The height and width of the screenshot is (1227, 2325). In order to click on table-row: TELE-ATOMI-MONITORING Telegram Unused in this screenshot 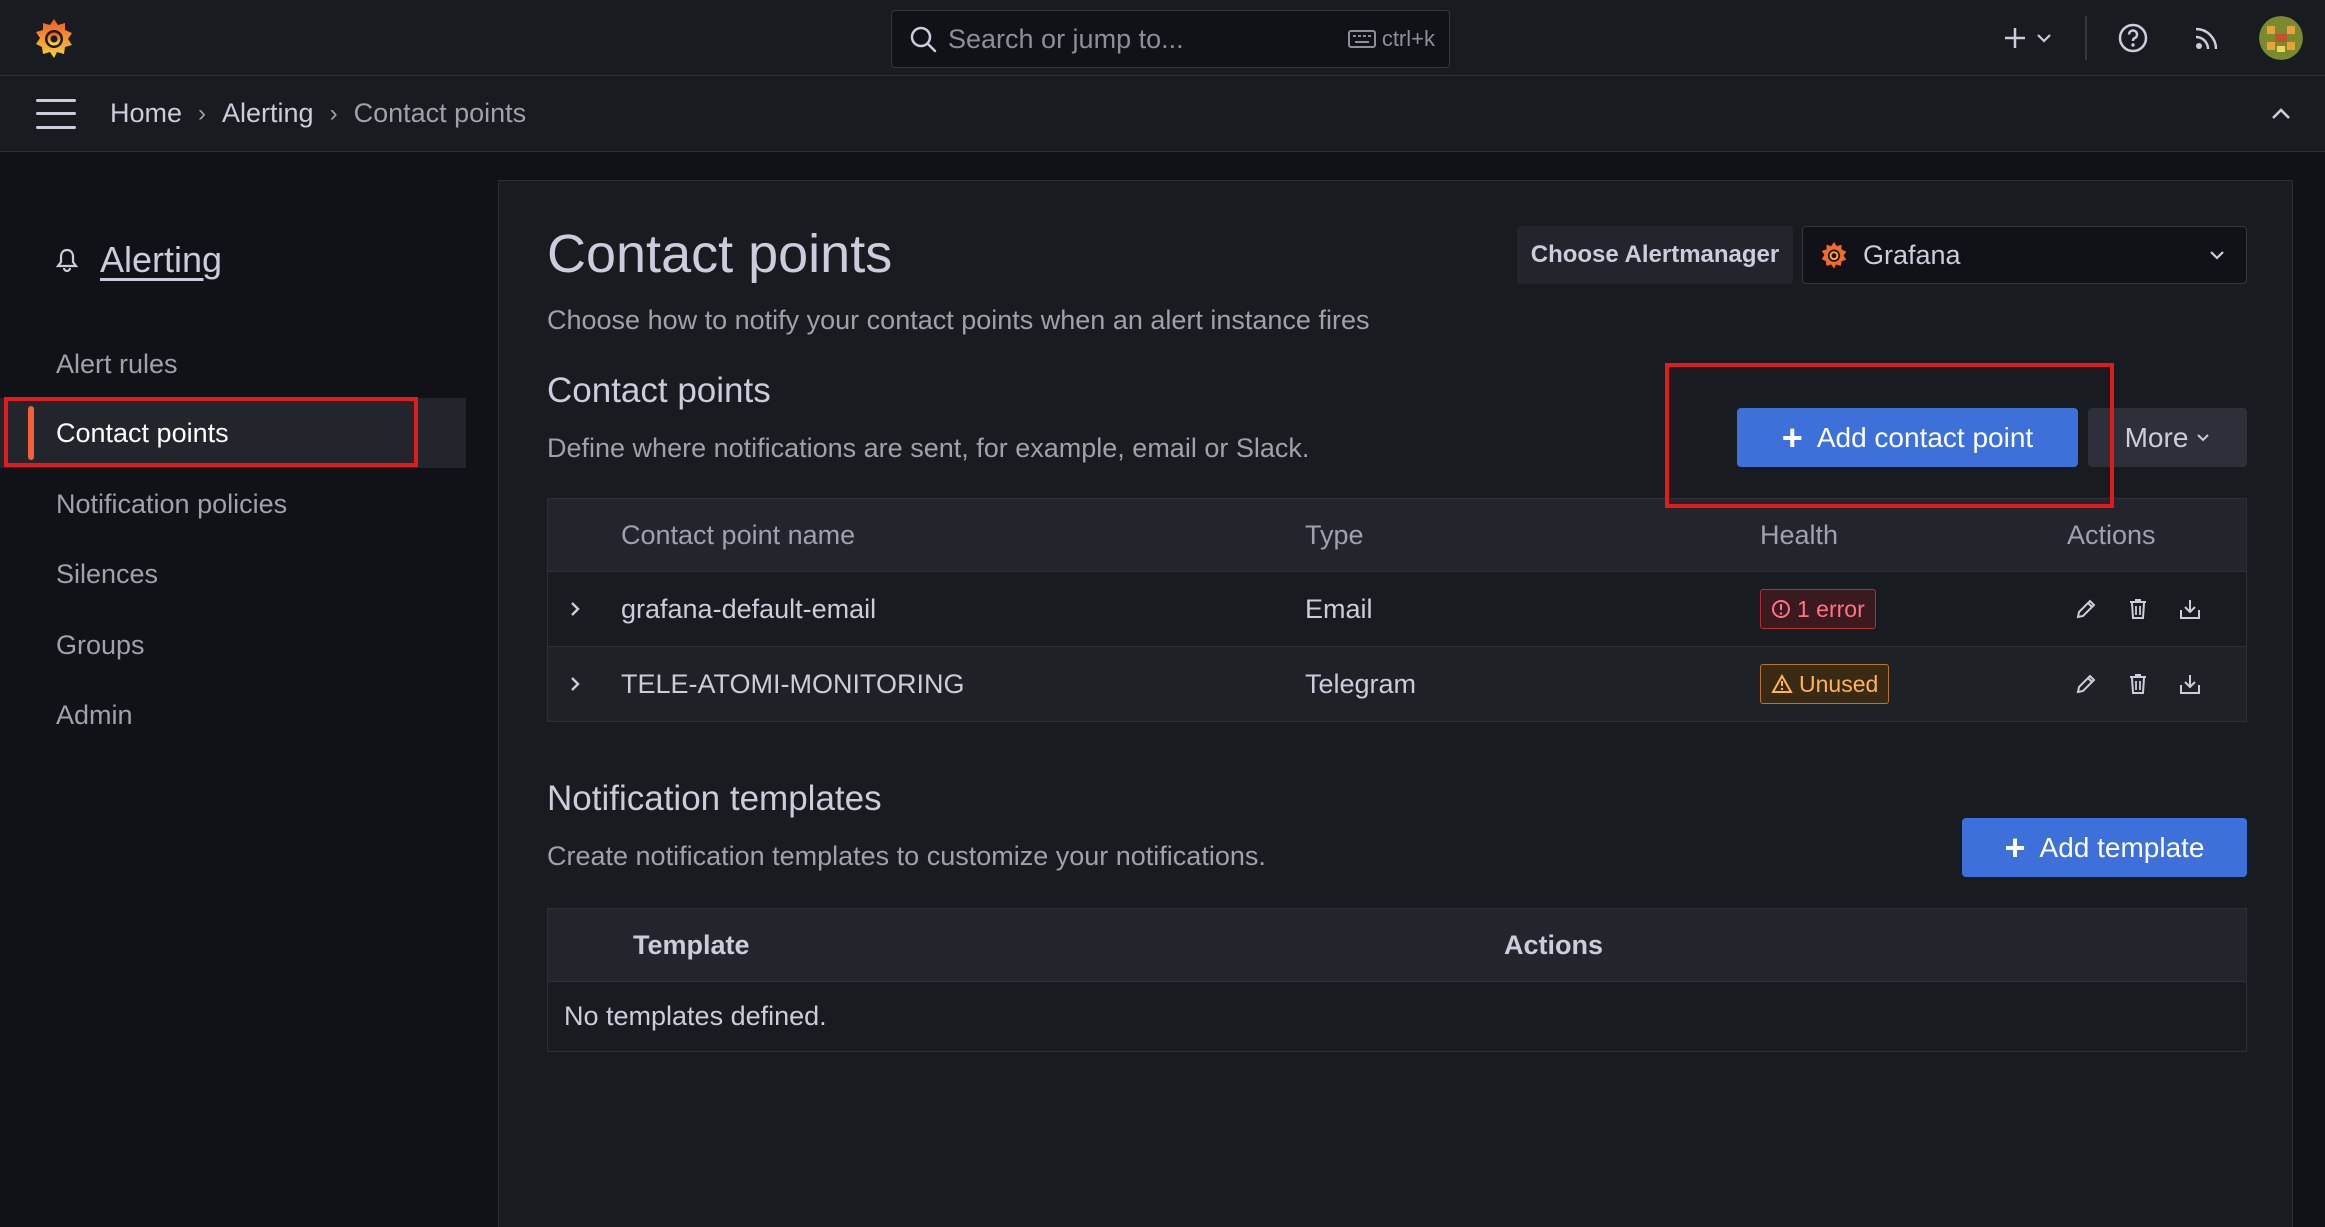, I will do `click(1397, 683)`.